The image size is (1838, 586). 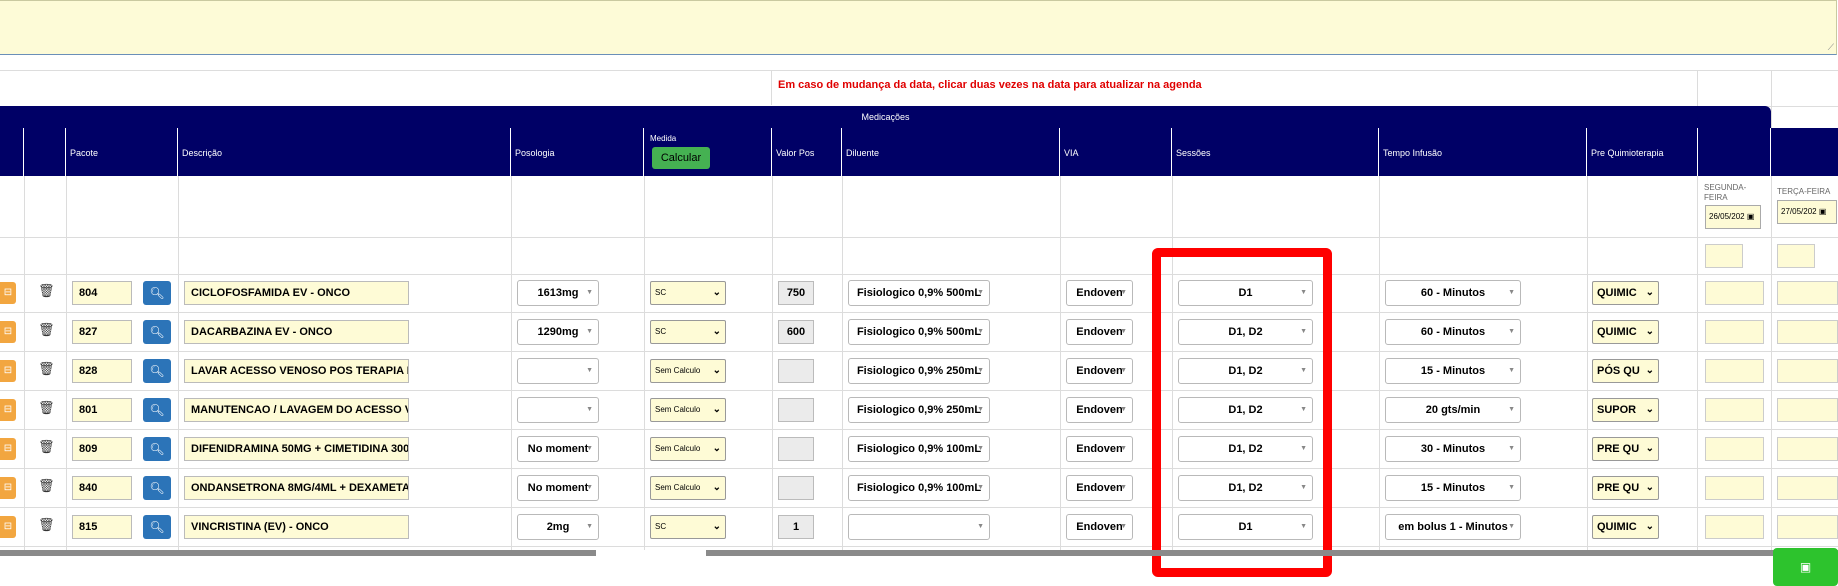 What do you see at coordinates (296, 293) in the screenshot?
I see `descricao-input: CICLOFOSFAMIDA EV - ONCO` at bounding box center [296, 293].